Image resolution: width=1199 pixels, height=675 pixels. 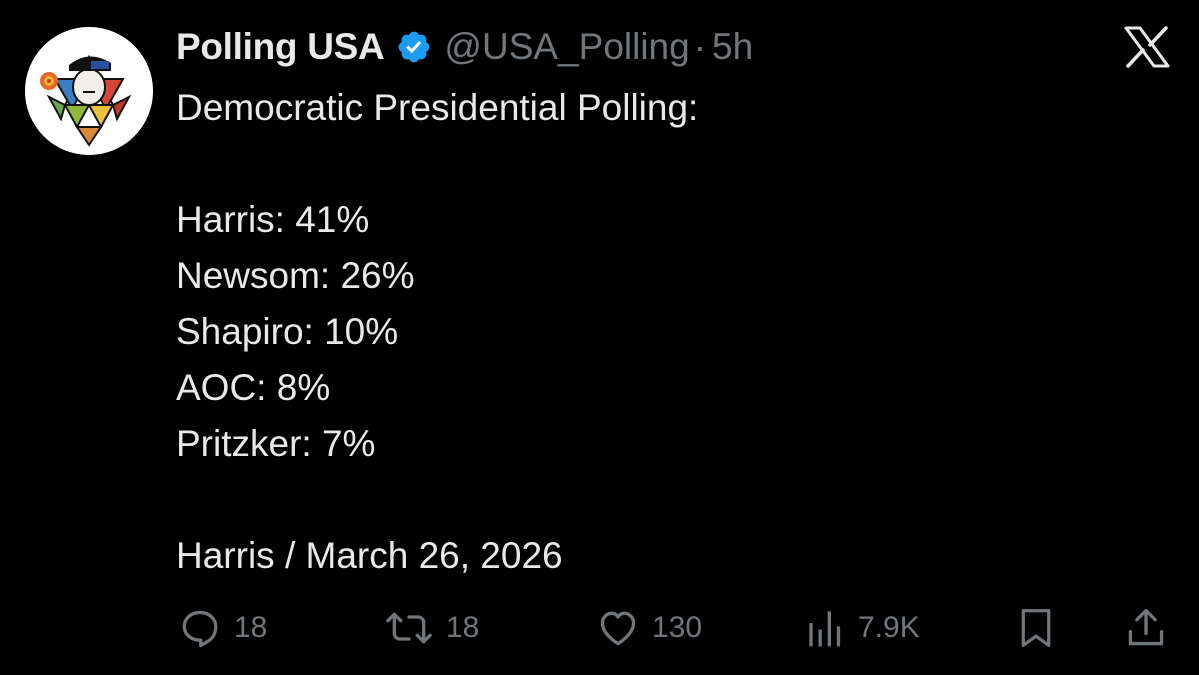 What do you see at coordinates (287, 331) in the screenshot?
I see `poll-result-line: Shapiro: 10%` at bounding box center [287, 331].